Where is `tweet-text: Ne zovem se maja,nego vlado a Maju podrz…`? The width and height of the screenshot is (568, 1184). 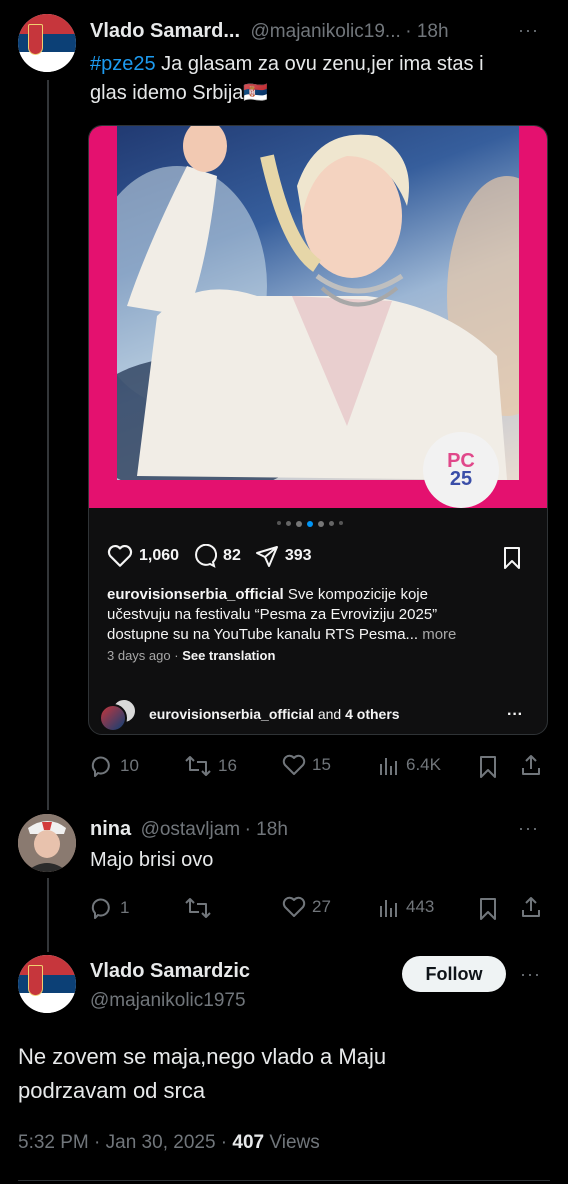
tweet-text: Ne zovem se maja,nego vlado a Maju podrz… is located at coordinates (202, 1073).